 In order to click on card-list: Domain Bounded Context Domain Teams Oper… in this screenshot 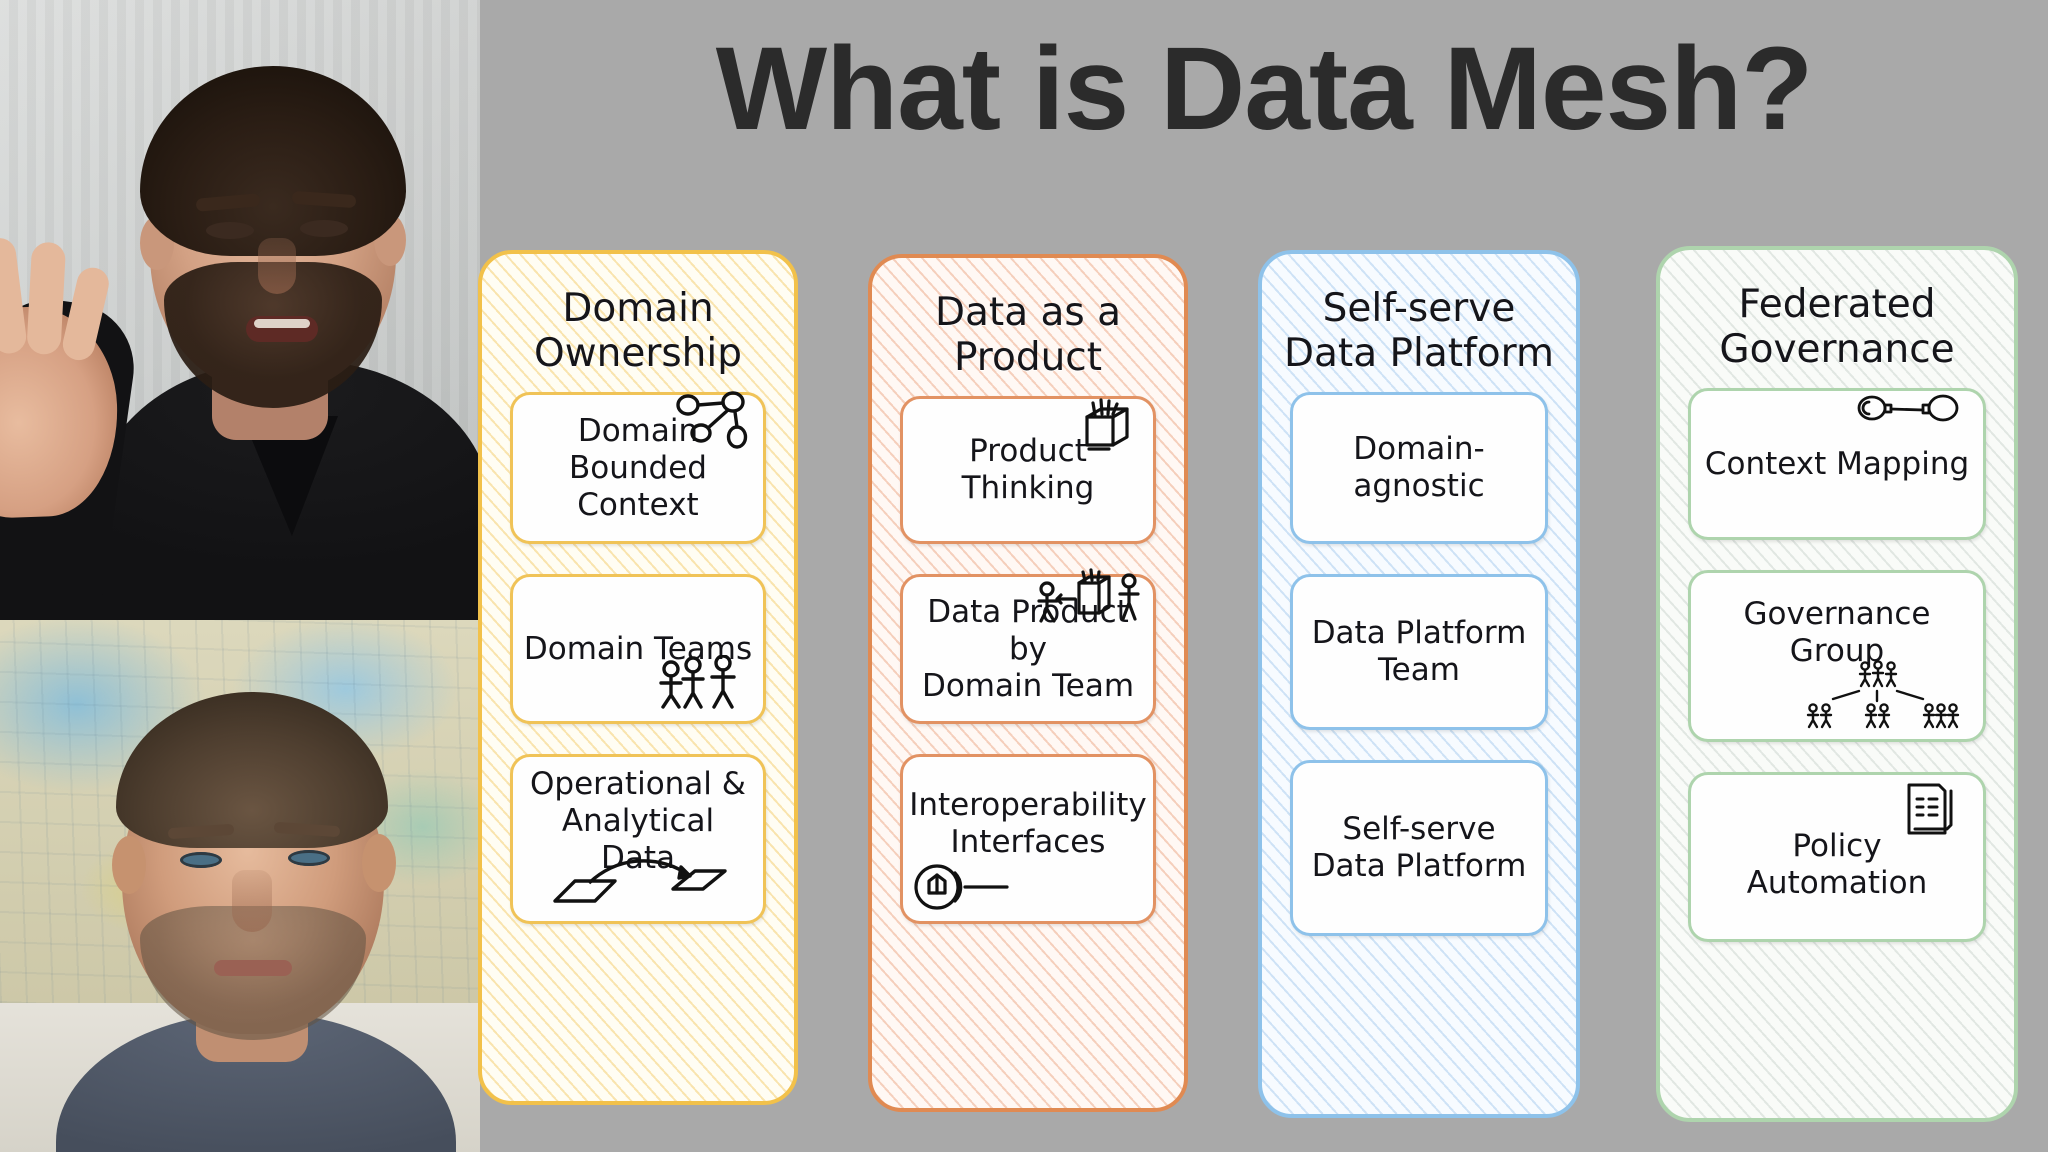, I will do `click(638, 658)`.